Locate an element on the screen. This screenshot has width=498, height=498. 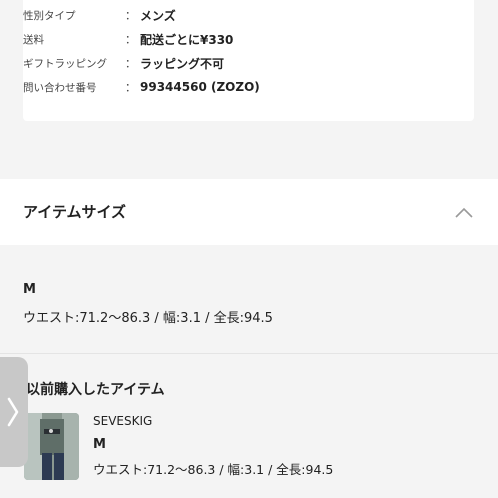
previous-item-thumbnail is located at coordinates (51, 446).